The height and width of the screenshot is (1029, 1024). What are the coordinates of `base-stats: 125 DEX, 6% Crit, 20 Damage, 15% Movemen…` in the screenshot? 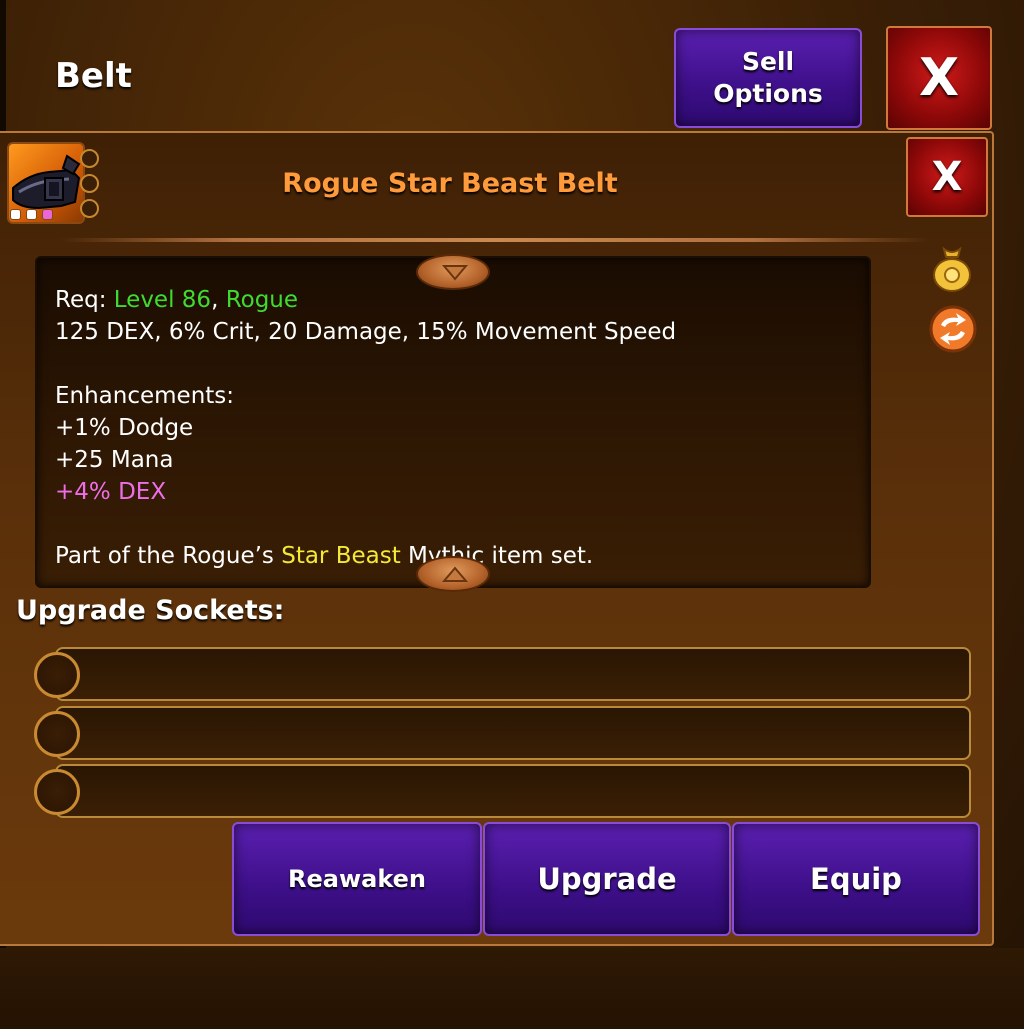 It's located at (366, 332).